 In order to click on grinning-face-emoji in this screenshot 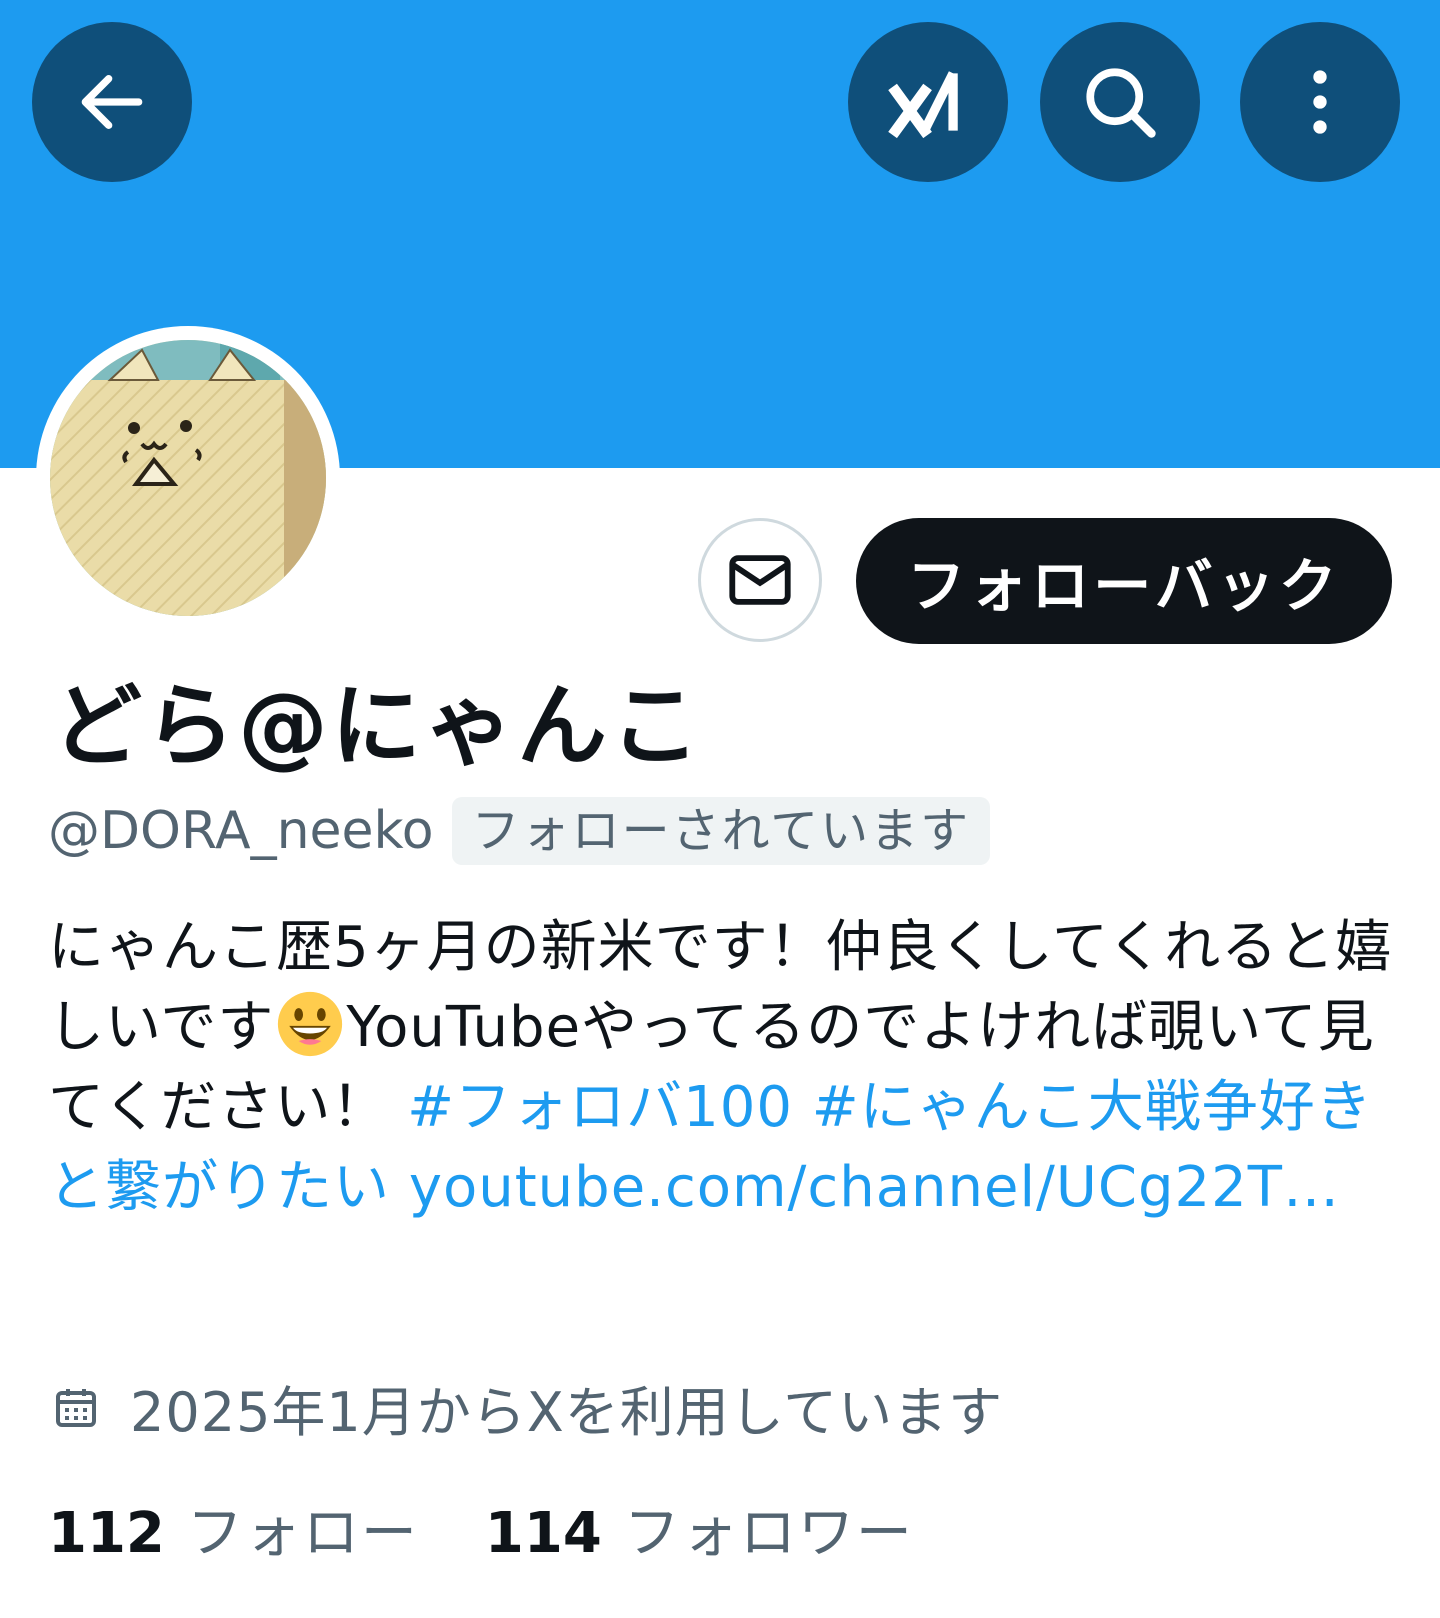, I will do `click(310, 1024)`.